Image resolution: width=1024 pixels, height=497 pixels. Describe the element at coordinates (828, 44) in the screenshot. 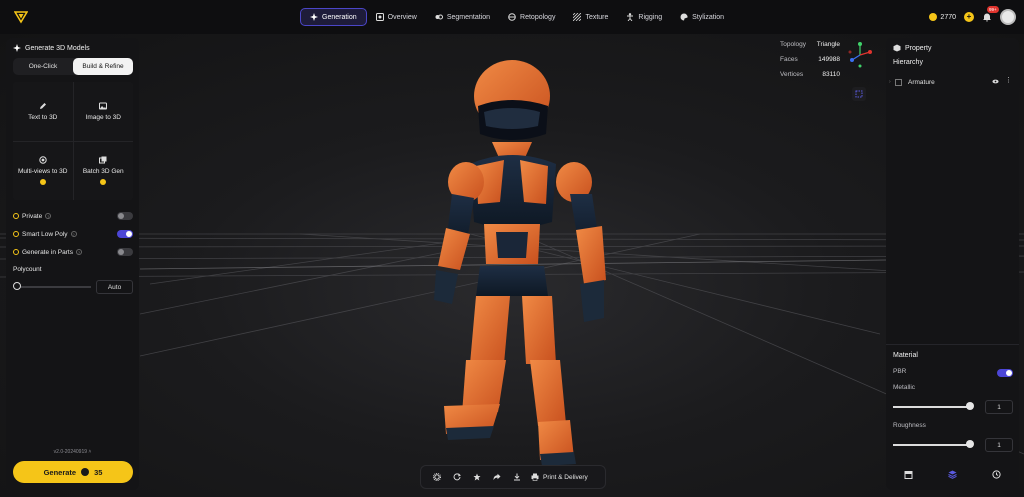

I see `stat-value: Triangle` at that location.